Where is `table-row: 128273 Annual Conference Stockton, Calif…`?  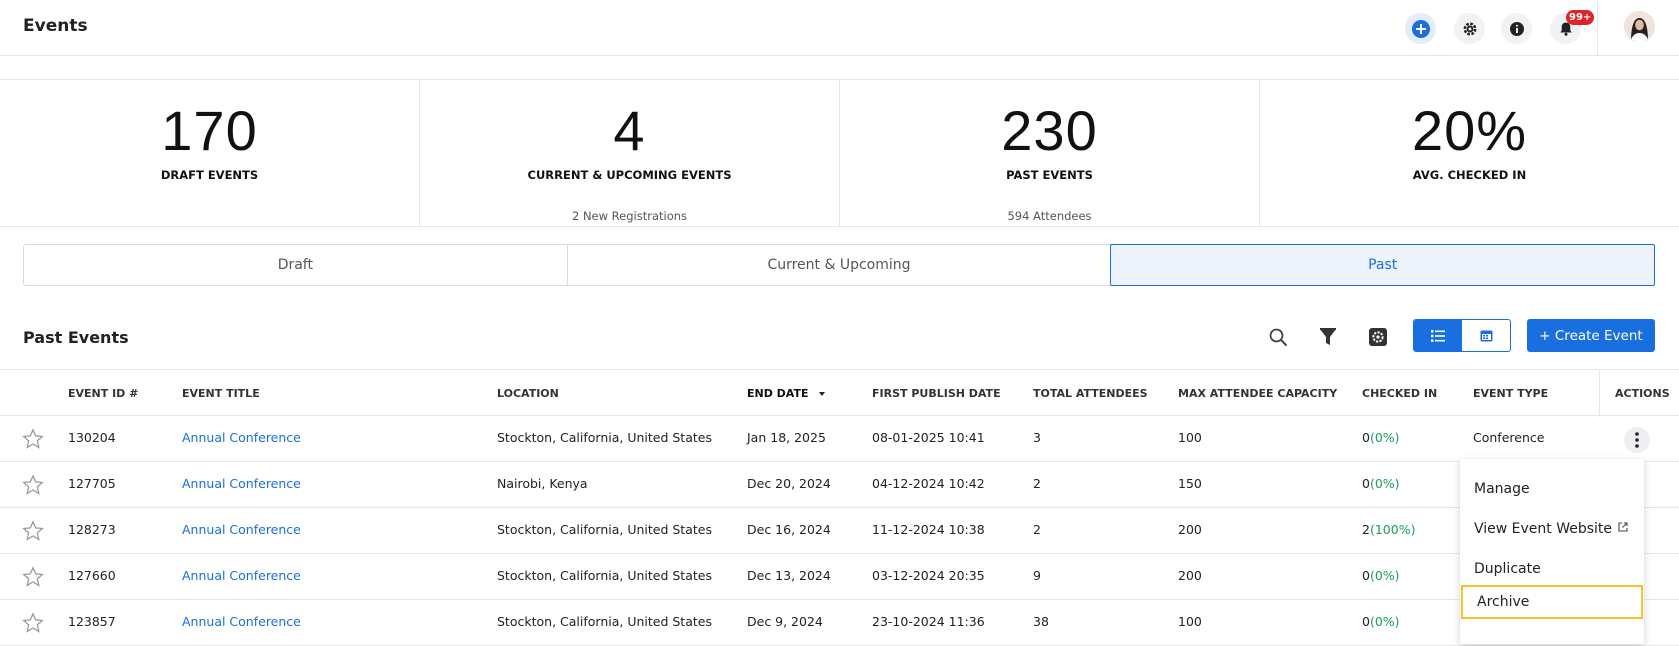 table-row: 128273 Annual Conference Stockton, Calif… is located at coordinates (839, 531).